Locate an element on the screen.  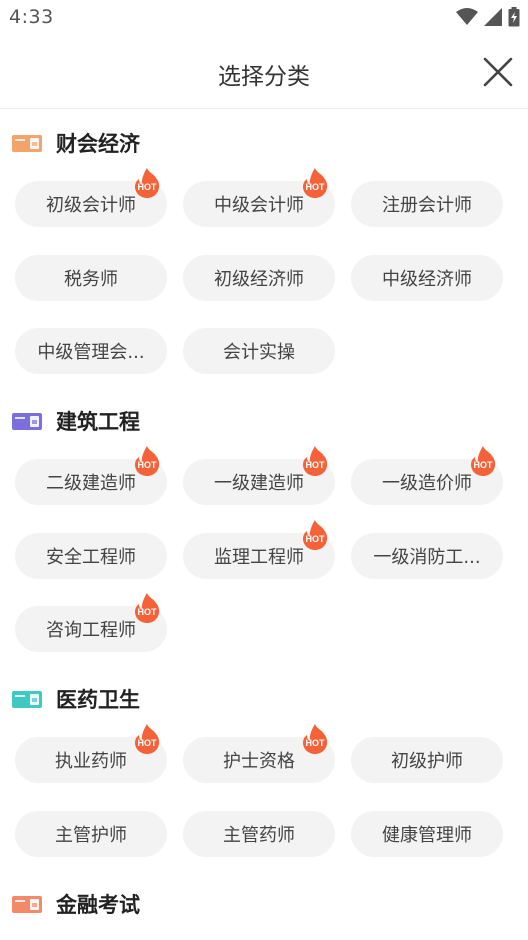
accounting-ticket-icon is located at coordinates (27, 143).